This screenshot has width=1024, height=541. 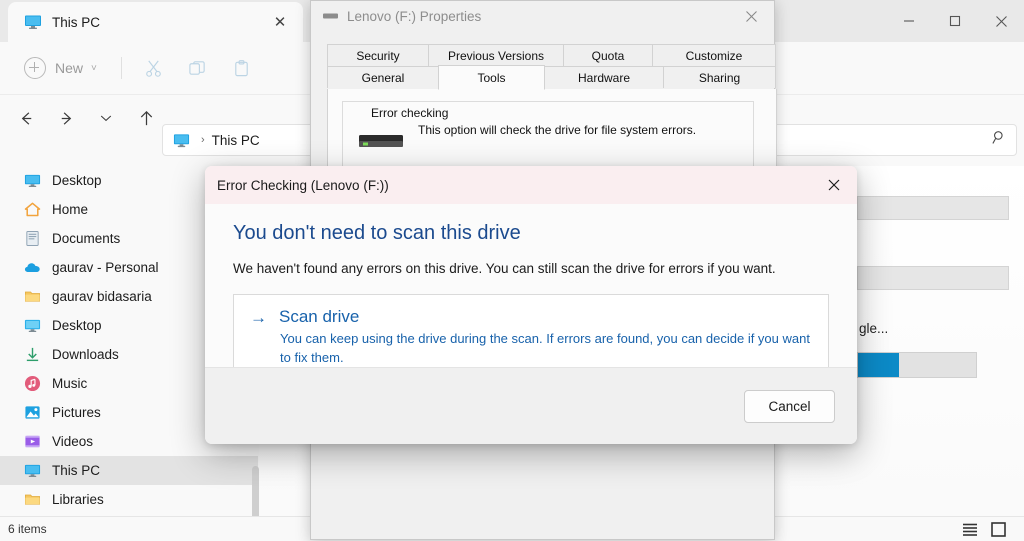 I want to click on search-button, so click(x=999, y=140).